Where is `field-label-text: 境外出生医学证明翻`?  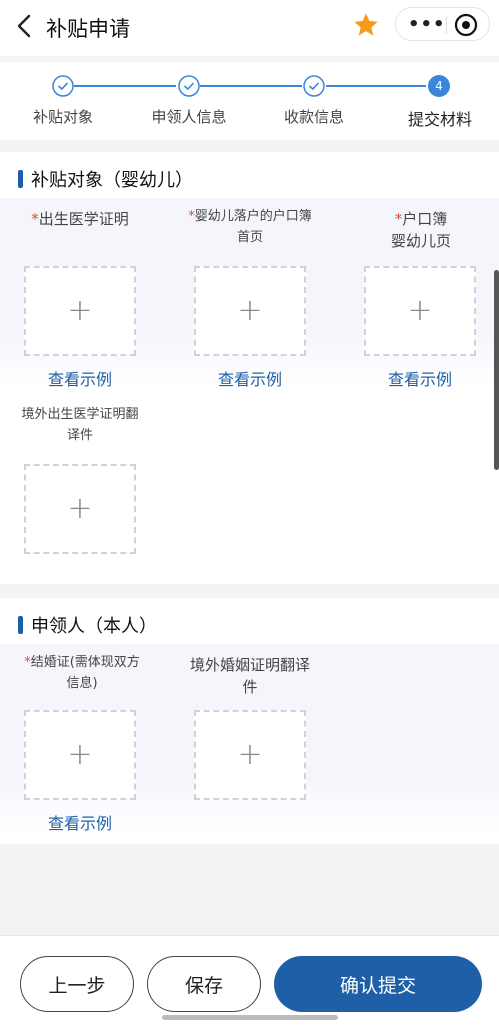 field-label-text: 境外出生医学证明翻 is located at coordinates (80, 414).